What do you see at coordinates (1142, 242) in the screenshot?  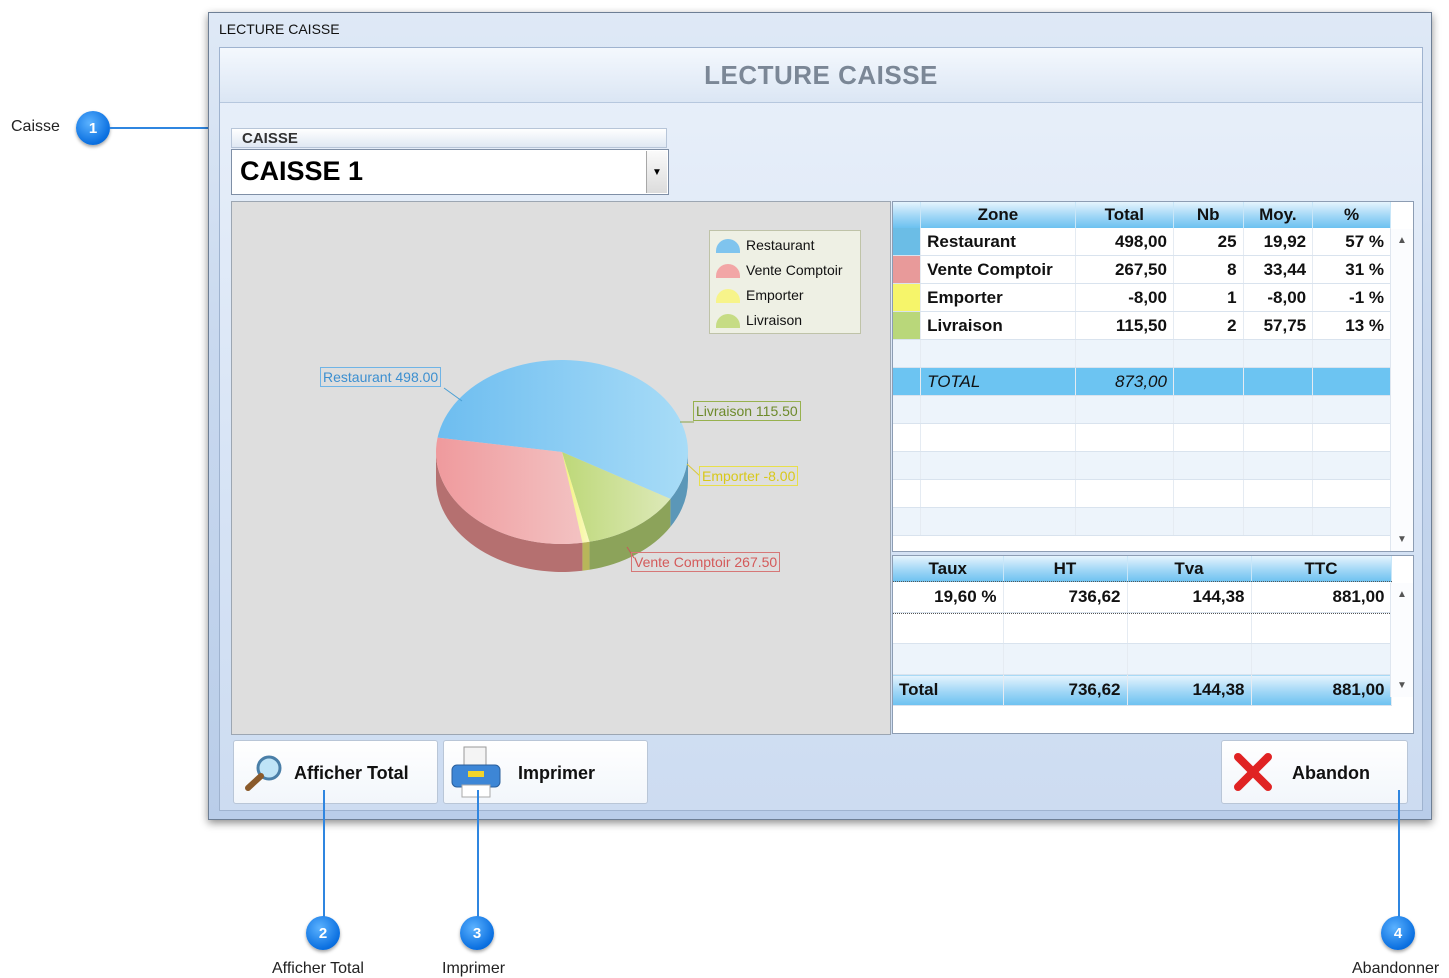 I see `table-row: Restaurant 498,00 25 19,92 57 %` at bounding box center [1142, 242].